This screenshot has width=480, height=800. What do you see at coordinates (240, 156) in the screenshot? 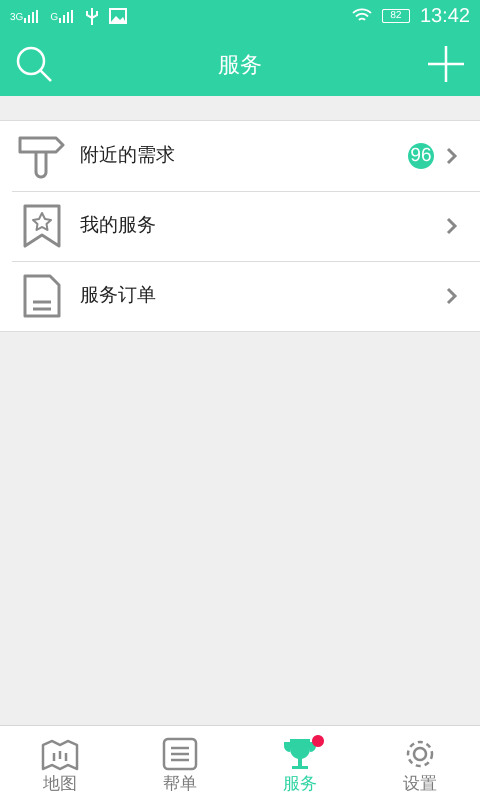
I see `menu-item: 附近的需求 96` at bounding box center [240, 156].